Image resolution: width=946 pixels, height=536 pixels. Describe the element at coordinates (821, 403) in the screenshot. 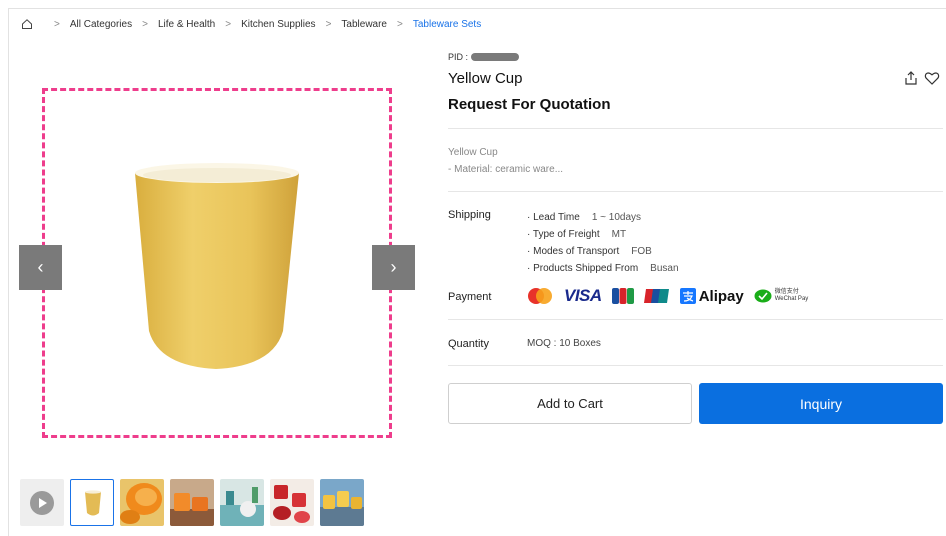

I see `inquiry-button: Inquiry` at that location.